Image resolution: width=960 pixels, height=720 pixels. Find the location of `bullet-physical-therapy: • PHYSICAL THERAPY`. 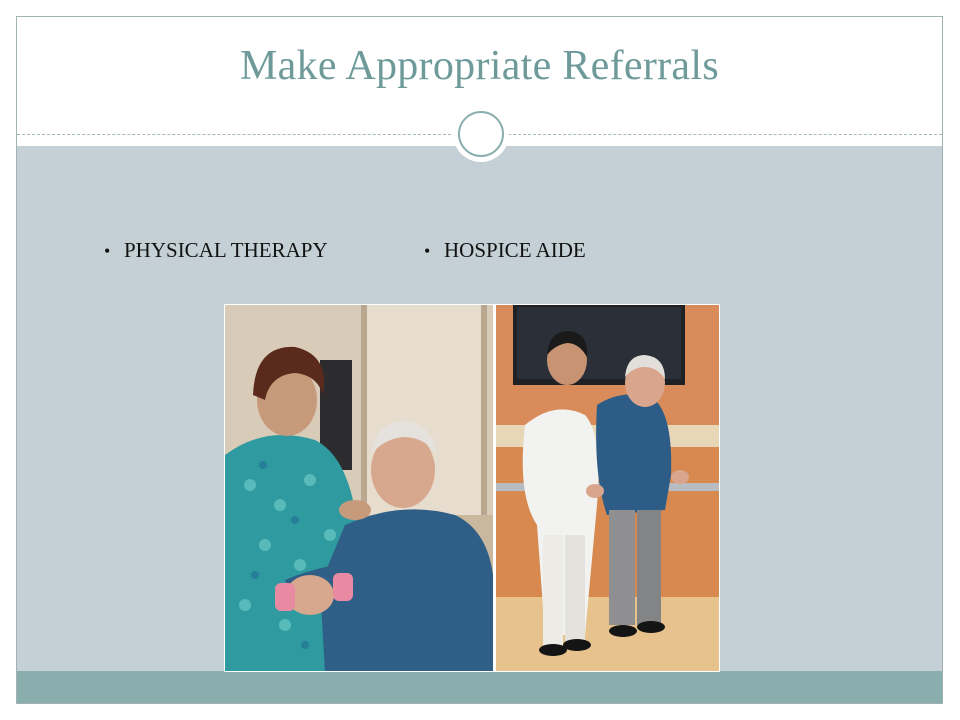

bullet-physical-therapy: • PHYSICAL THERAPY is located at coordinates (216, 250).